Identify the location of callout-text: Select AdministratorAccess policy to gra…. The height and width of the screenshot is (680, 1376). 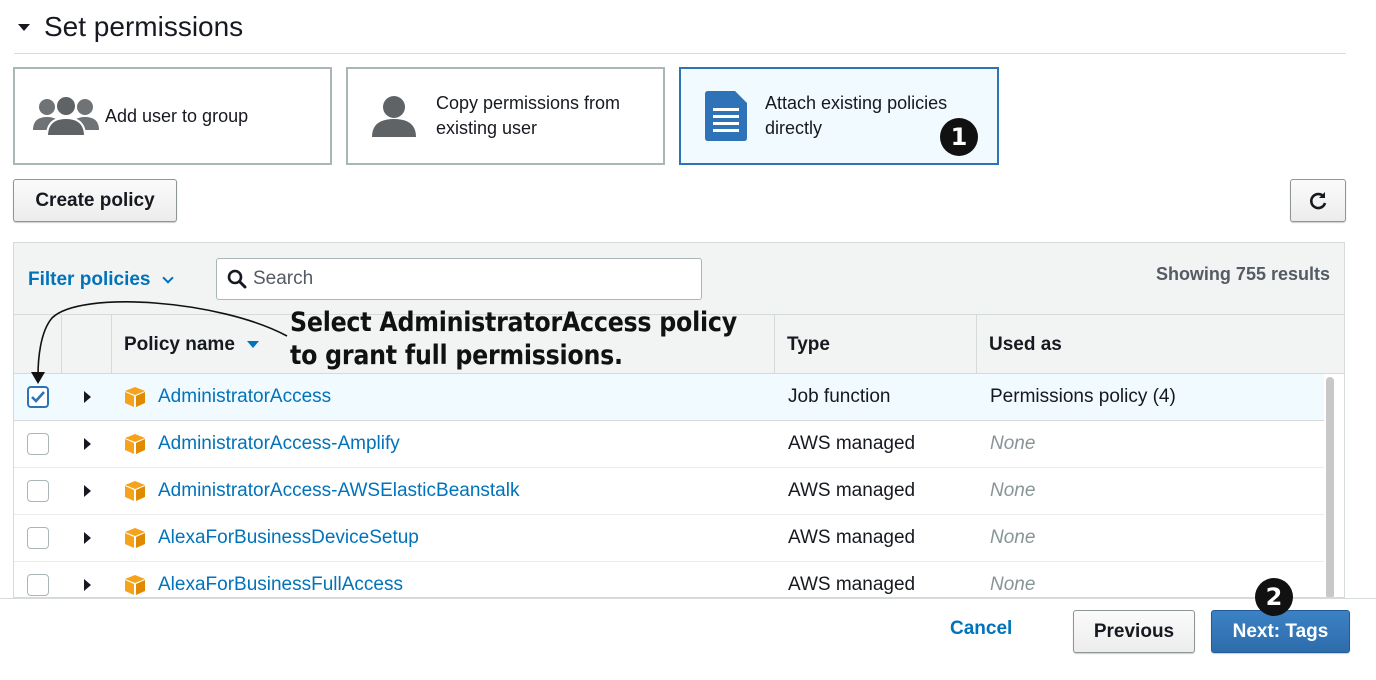
(513, 339).